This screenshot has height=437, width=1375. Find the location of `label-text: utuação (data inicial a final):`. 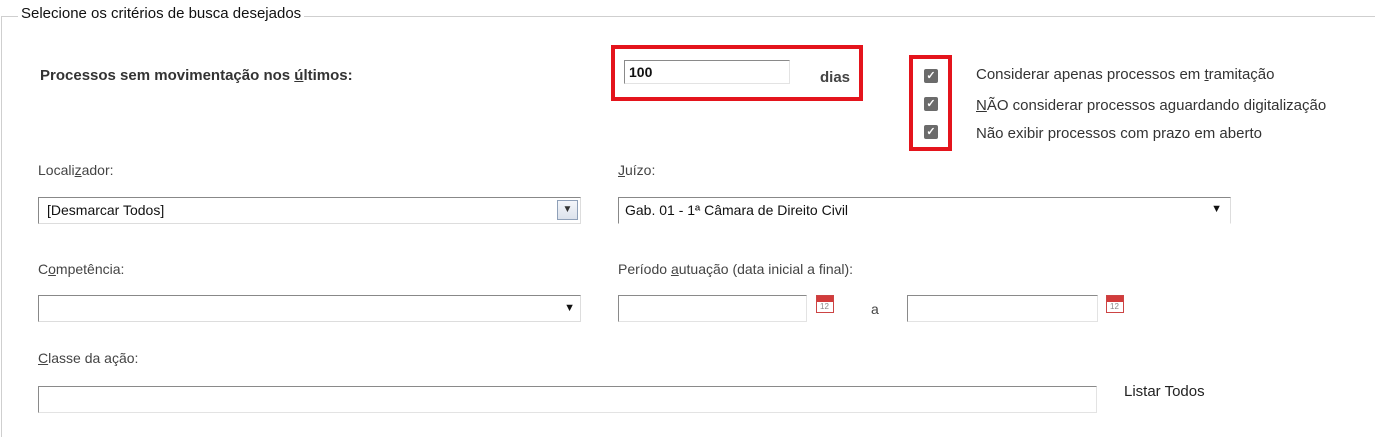

label-text: utuação (data inicial a final): is located at coordinates (766, 269).